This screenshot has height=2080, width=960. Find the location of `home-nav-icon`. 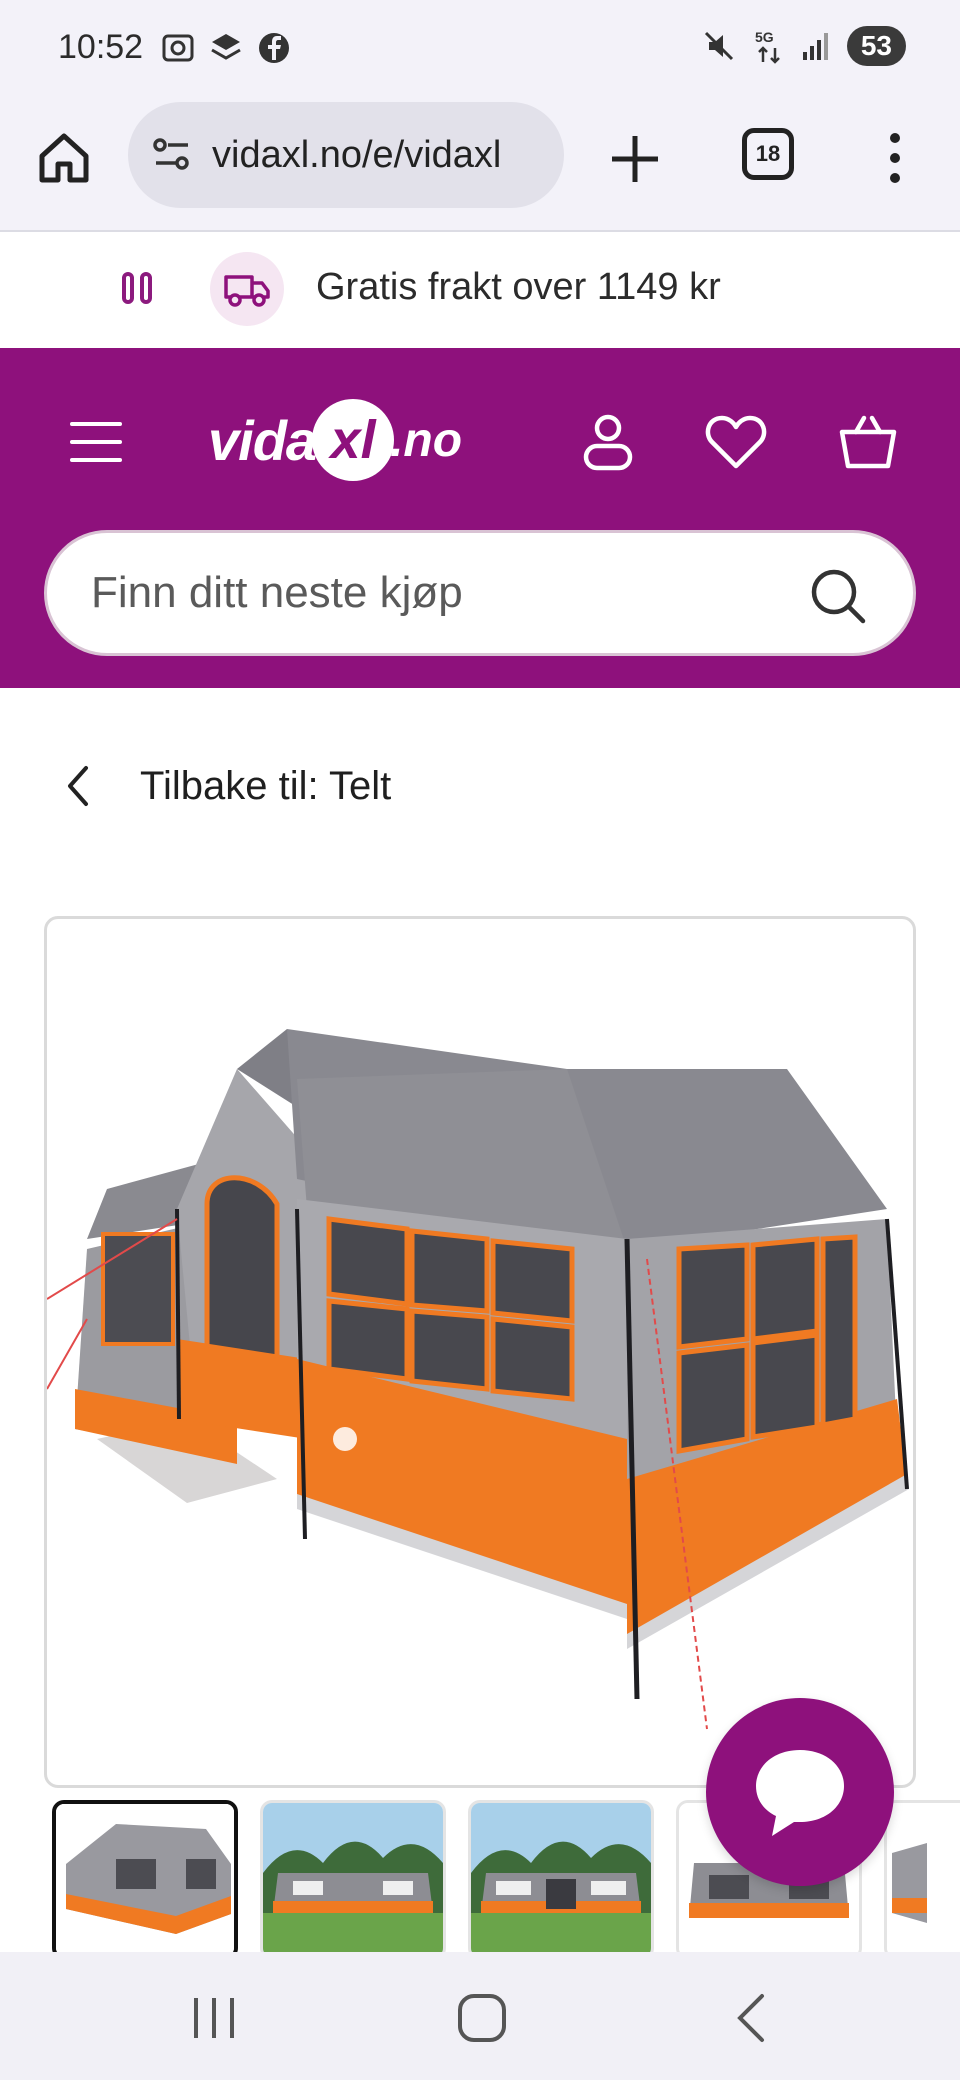

home-nav-icon is located at coordinates (482, 2018).